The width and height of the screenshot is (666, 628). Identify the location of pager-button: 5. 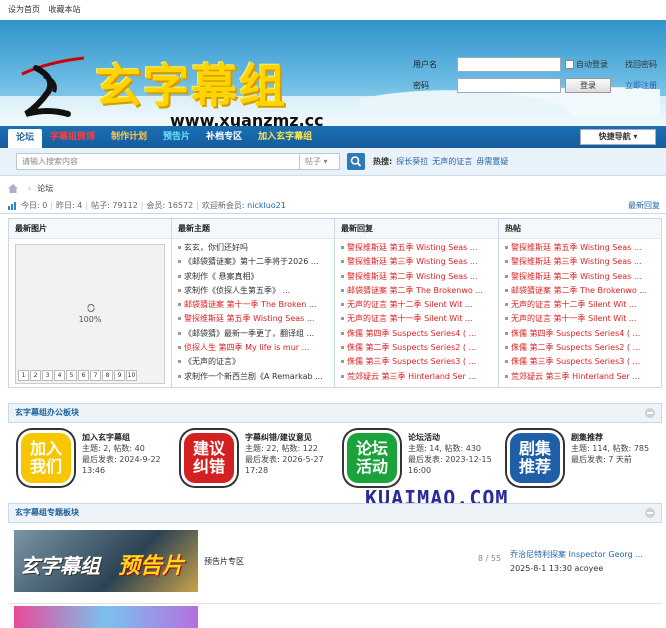
(71, 375).